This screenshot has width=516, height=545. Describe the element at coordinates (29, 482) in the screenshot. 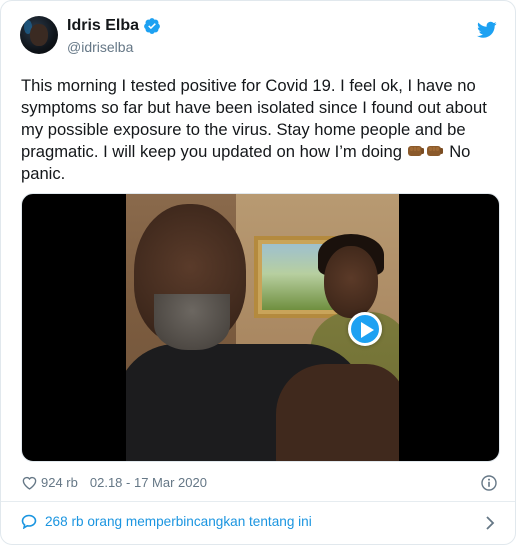

I see `heart-icon` at that location.